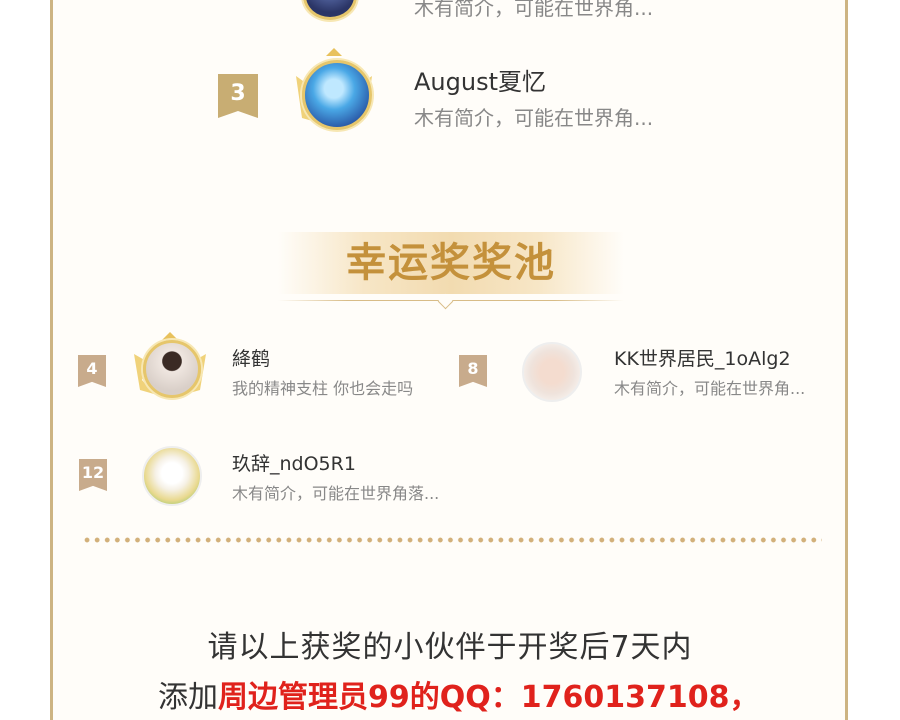 Image resolution: width=900 pixels, height=720 pixels. I want to click on section-banner: 幸运奖奖池, so click(451, 263).